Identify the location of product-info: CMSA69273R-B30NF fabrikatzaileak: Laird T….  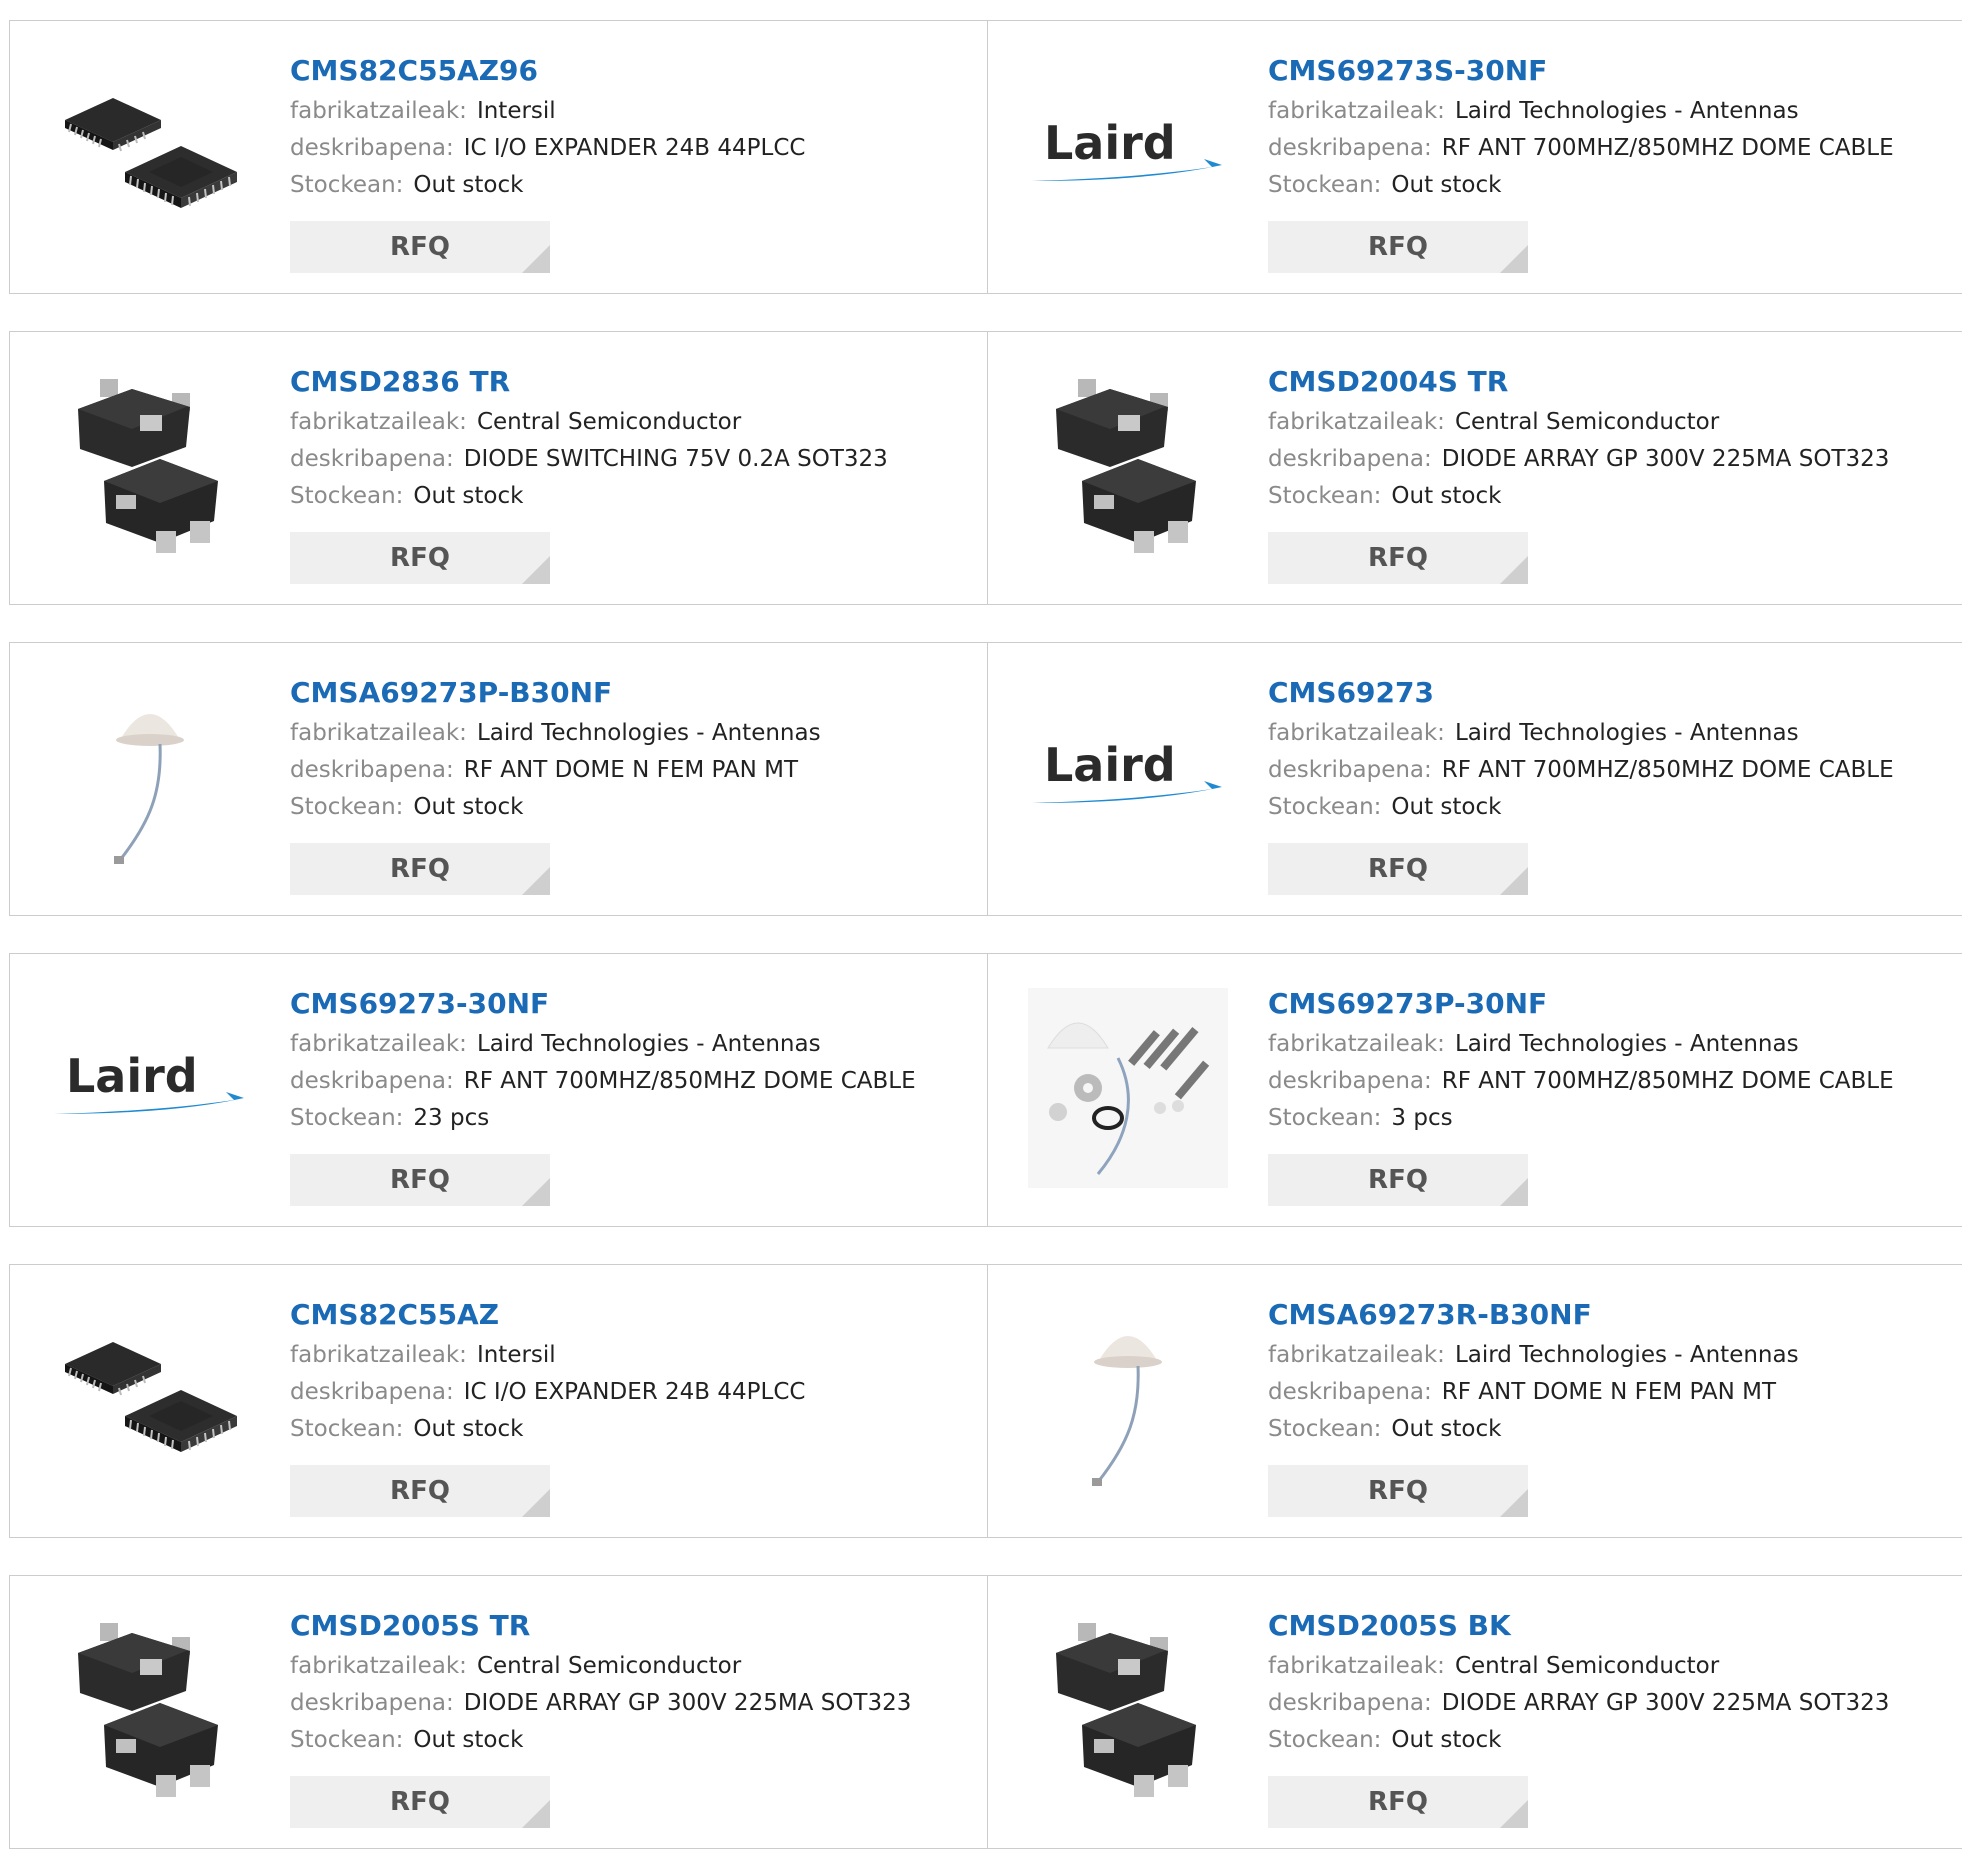
(1533, 1370).